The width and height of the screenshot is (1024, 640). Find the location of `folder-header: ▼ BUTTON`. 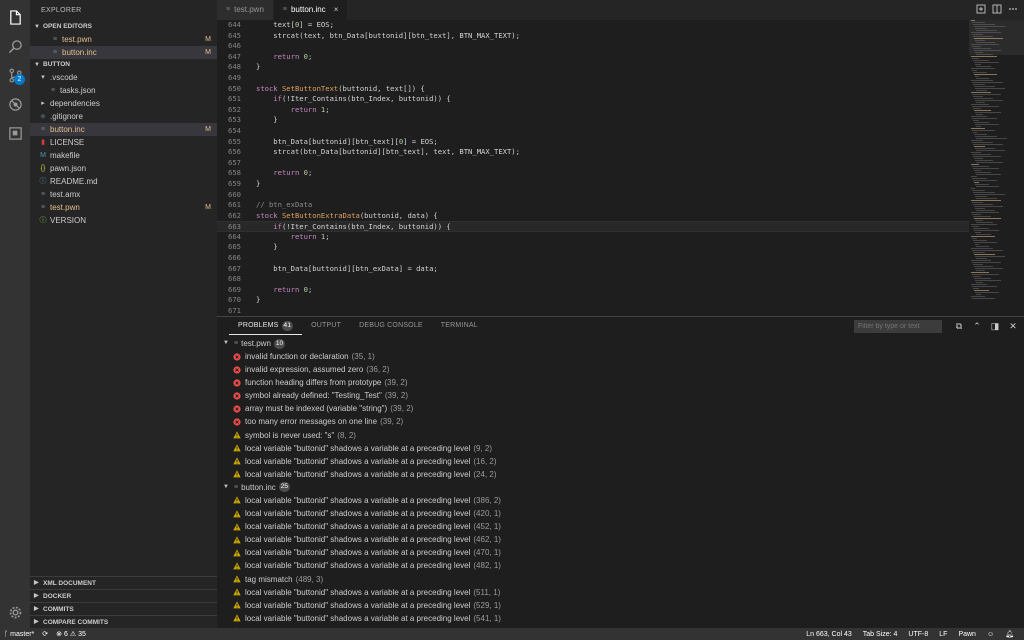

folder-header: ▼ BUTTON is located at coordinates (123, 65).